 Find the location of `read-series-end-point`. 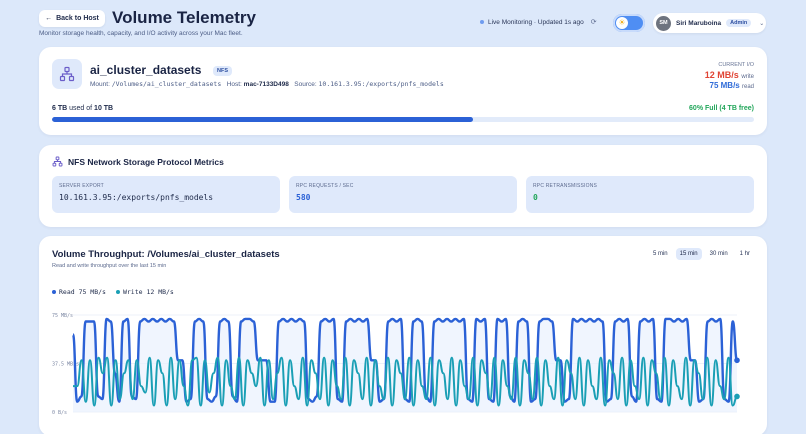

read-series-end-point is located at coordinates (737, 360).